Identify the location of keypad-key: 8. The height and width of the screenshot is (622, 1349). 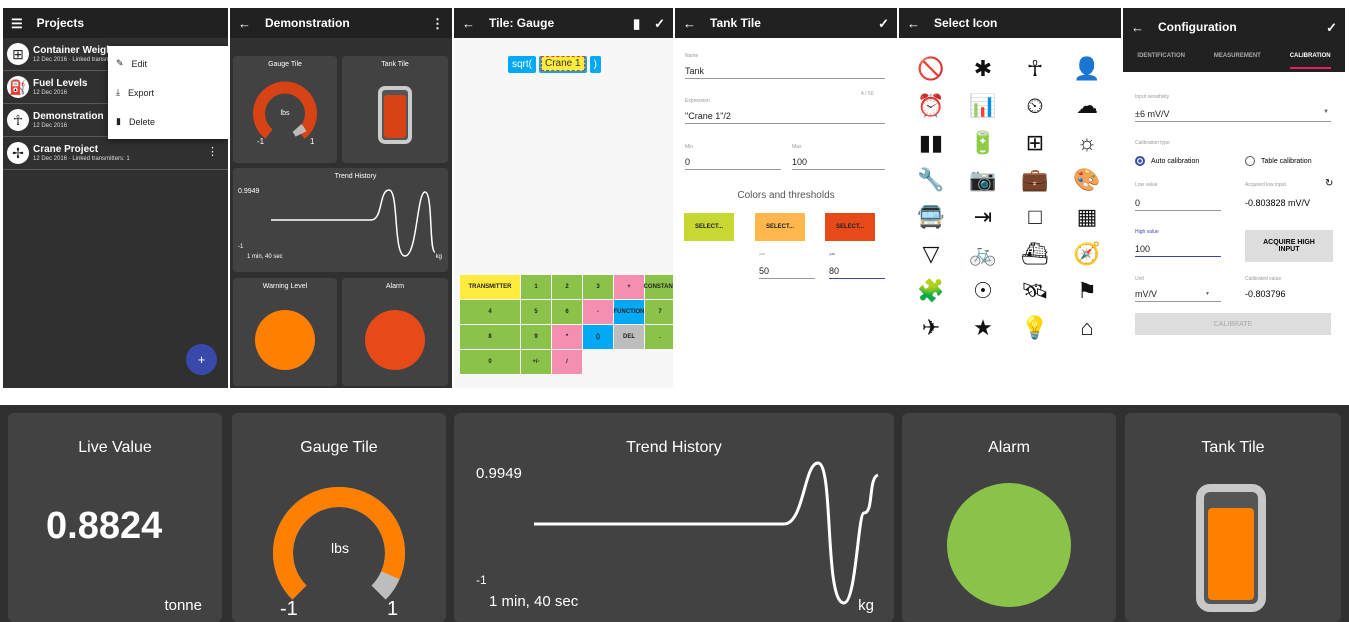
(490, 337).